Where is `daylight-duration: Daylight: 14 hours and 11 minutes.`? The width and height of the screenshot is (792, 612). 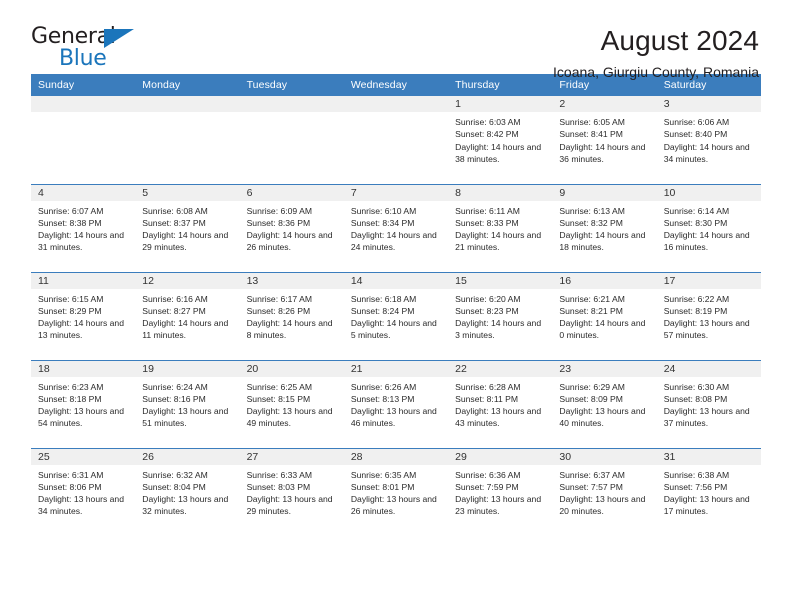
daylight-duration: Daylight: 14 hours and 11 minutes. is located at coordinates (185, 329).